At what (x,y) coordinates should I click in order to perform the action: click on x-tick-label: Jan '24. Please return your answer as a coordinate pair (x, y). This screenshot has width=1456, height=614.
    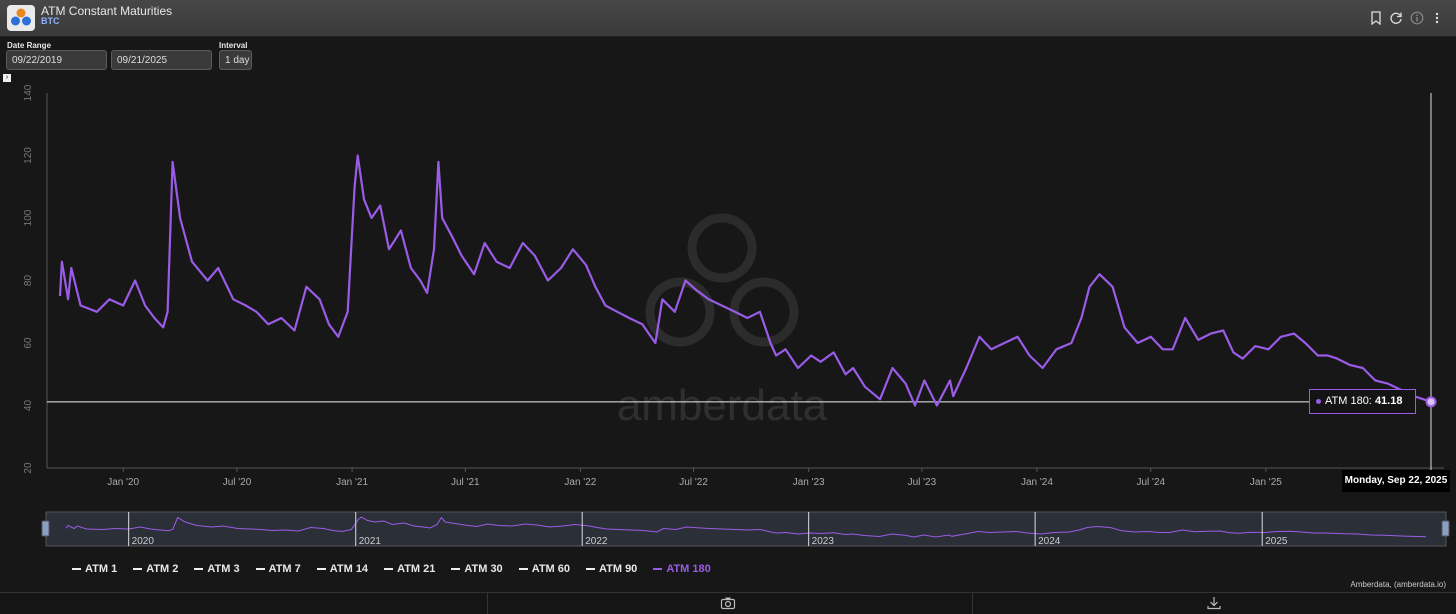
    Looking at the image, I should click on (1037, 482).